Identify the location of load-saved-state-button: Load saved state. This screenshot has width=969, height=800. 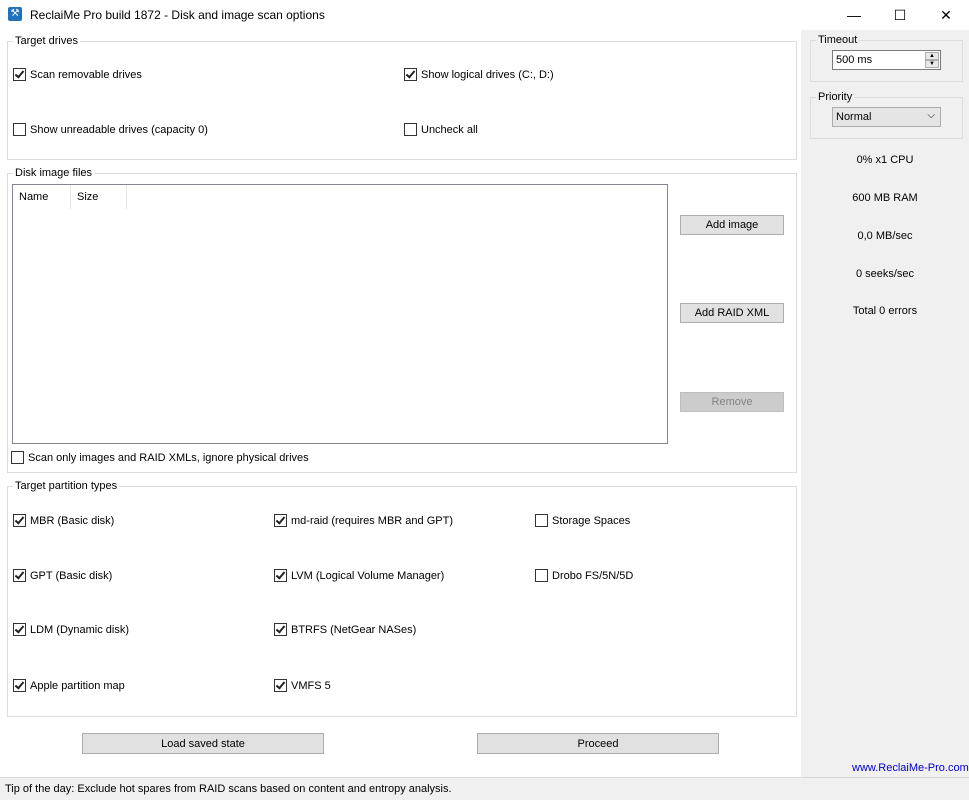
(203, 743).